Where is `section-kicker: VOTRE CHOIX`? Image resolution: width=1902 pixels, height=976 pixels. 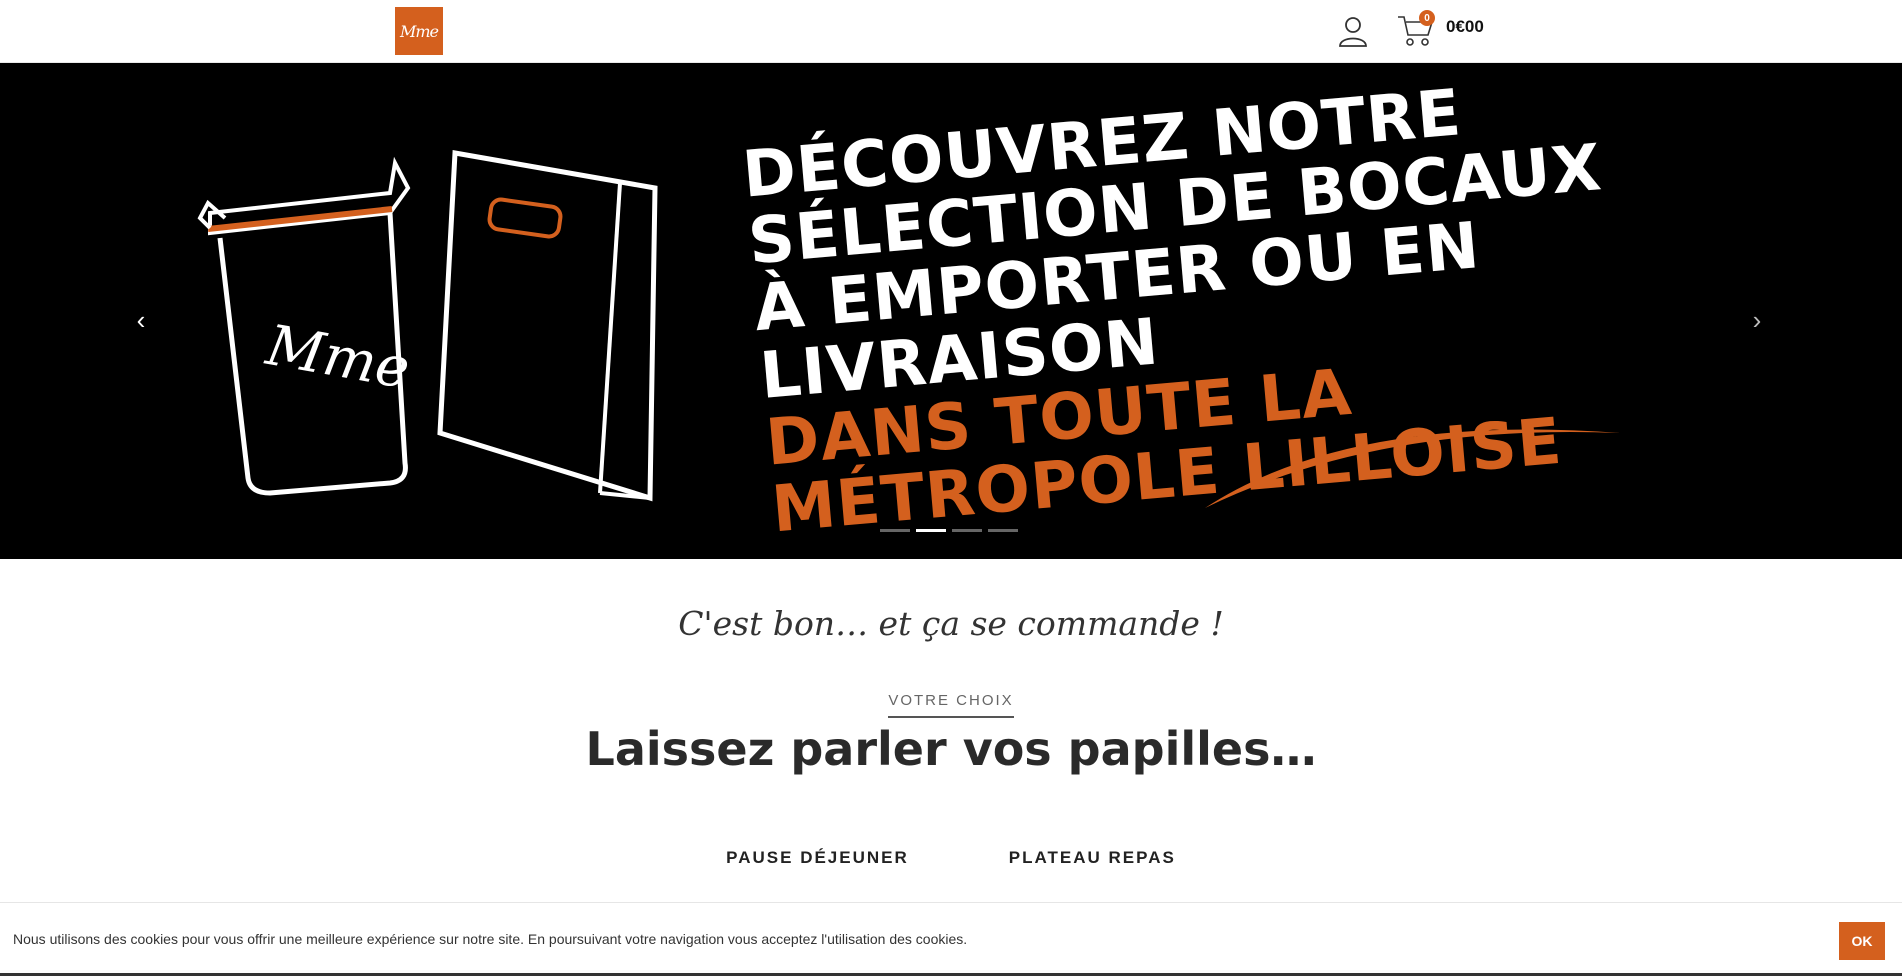
section-kicker: VOTRE CHOIX is located at coordinates (951, 705).